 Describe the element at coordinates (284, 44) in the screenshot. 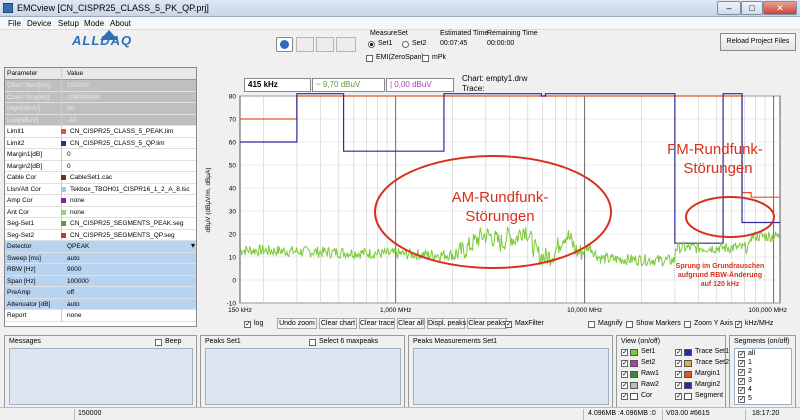

I see `start-measurement-button` at that location.